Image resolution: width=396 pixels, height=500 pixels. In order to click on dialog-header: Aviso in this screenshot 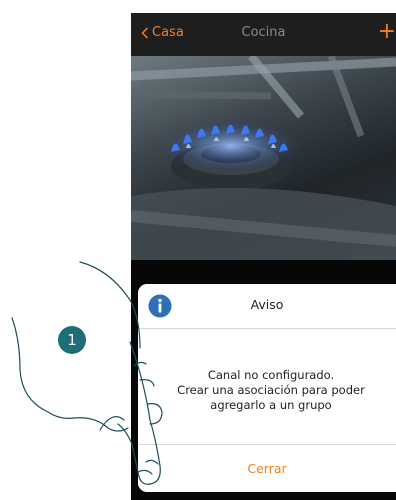, I will do `click(267, 306)`.